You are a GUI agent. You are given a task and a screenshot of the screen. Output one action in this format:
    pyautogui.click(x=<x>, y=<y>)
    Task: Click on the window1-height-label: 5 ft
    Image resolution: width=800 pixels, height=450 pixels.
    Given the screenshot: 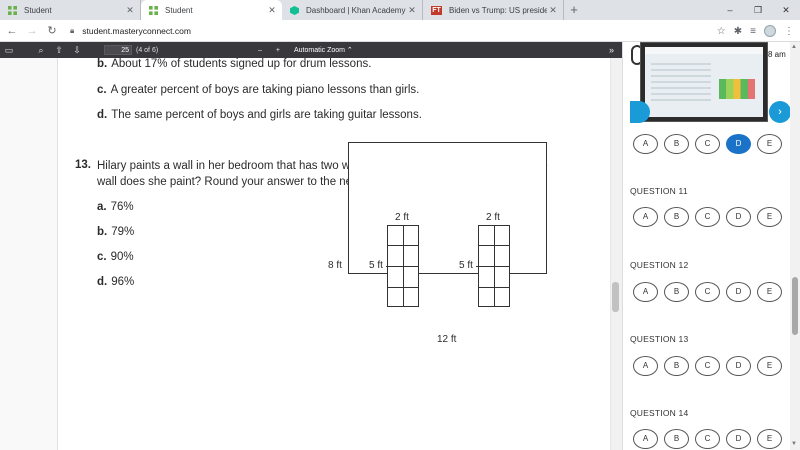 What is the action you would take?
    pyautogui.click(x=376, y=265)
    